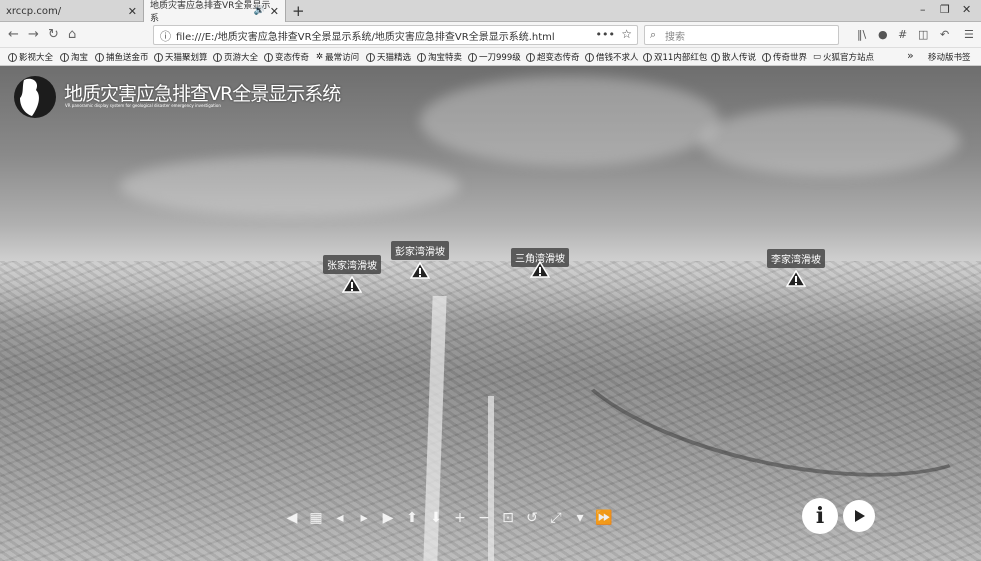 The height and width of the screenshot is (561, 981). I want to click on play-icon, so click(860, 516).